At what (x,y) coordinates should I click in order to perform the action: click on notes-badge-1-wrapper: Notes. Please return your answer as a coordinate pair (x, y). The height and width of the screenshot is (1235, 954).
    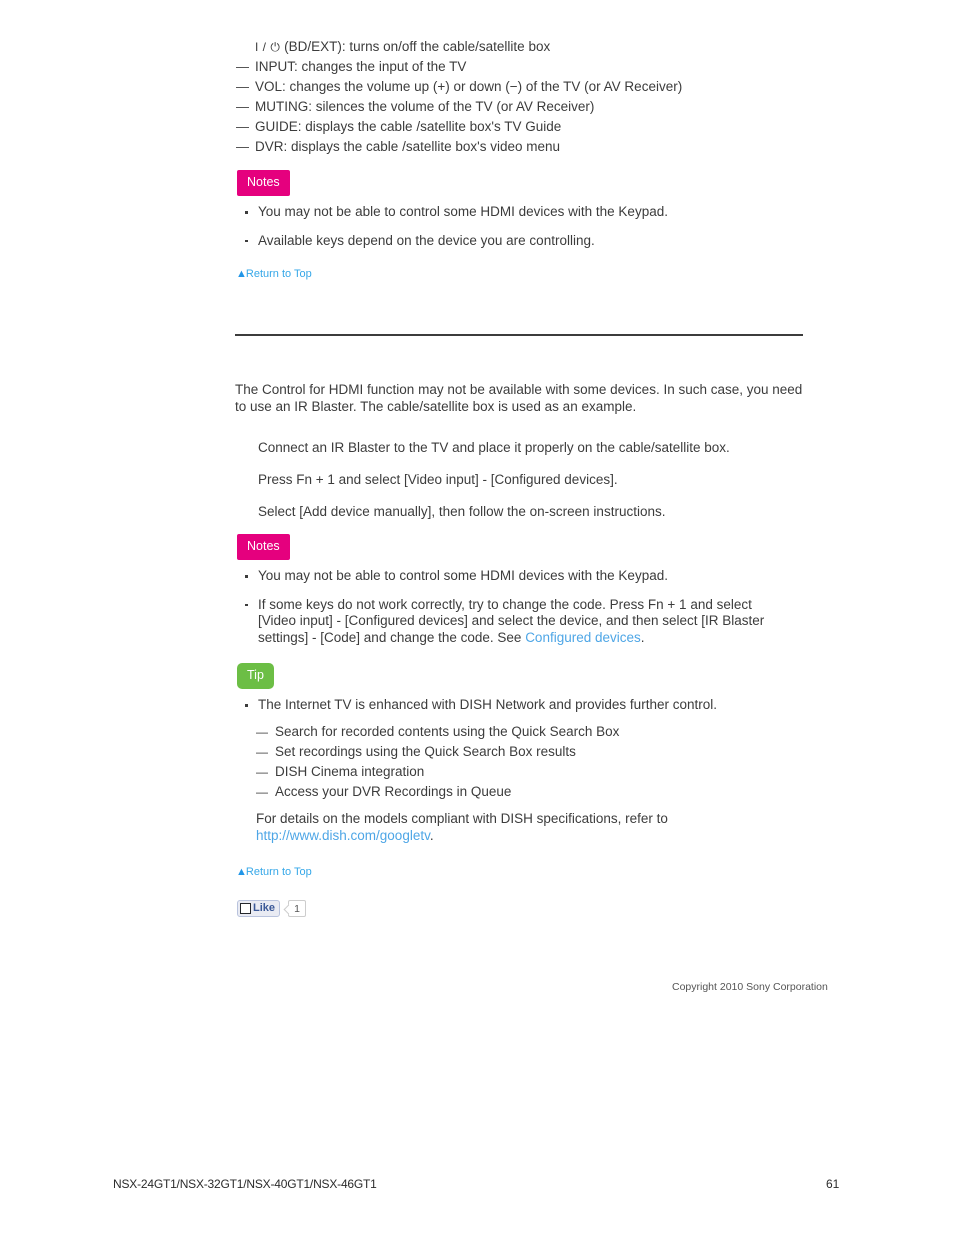
    Looking at the image, I should click on (263, 183).